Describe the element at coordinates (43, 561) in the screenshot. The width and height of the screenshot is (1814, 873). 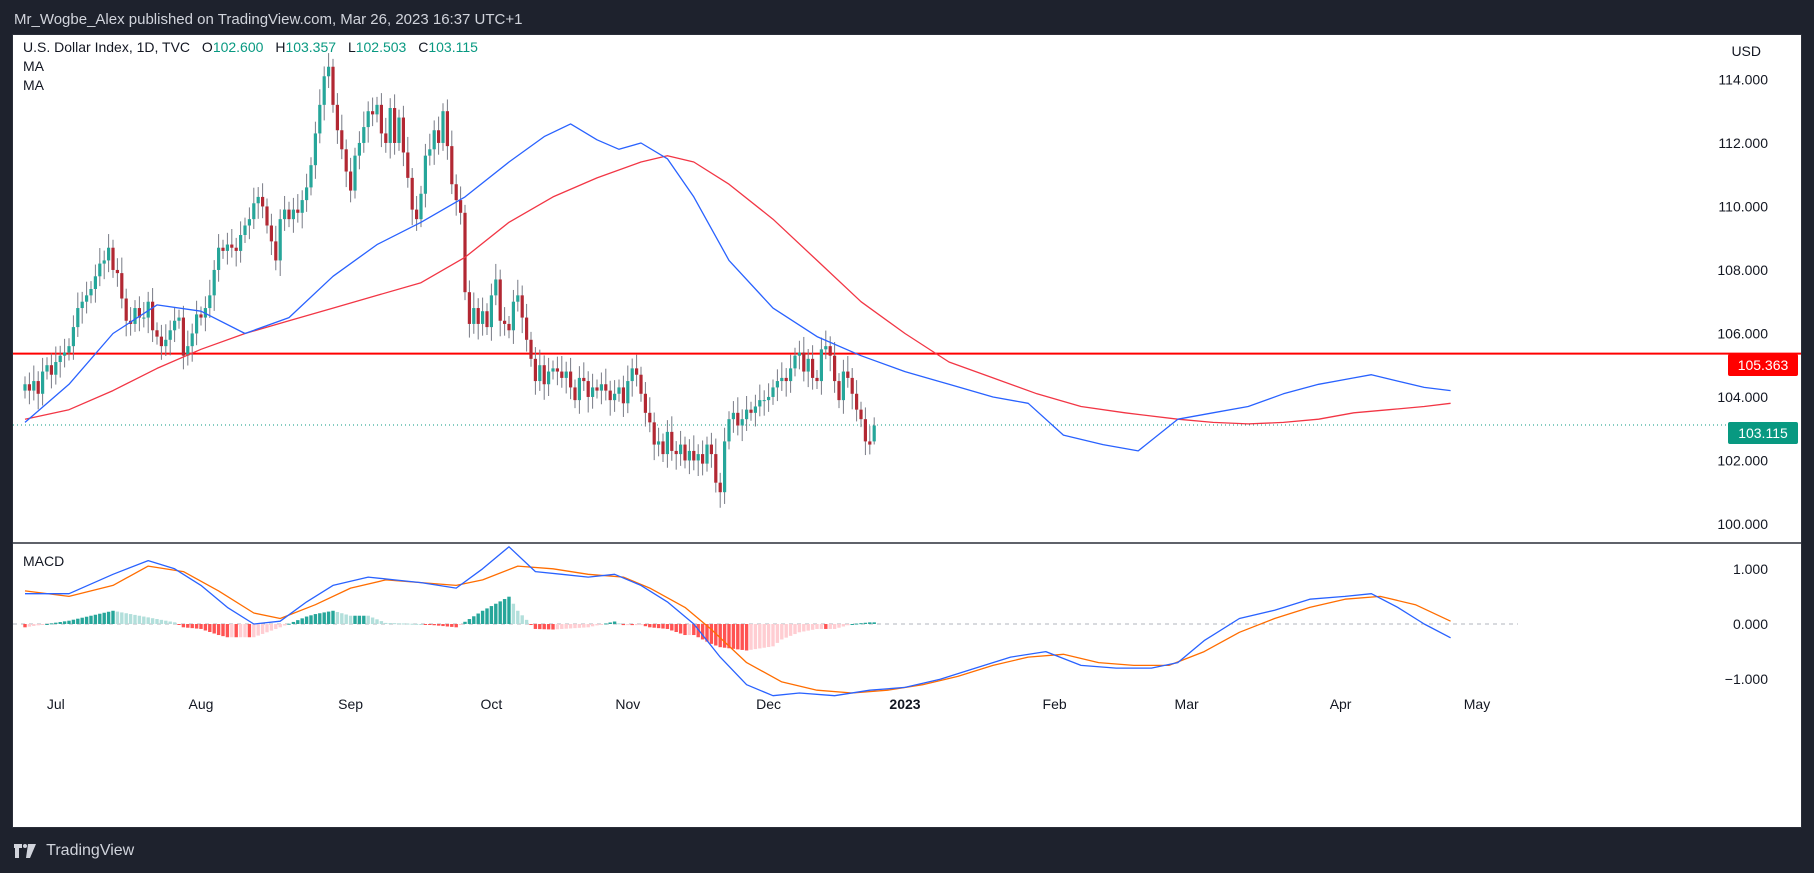
I see `macd-legend: MACD` at that location.